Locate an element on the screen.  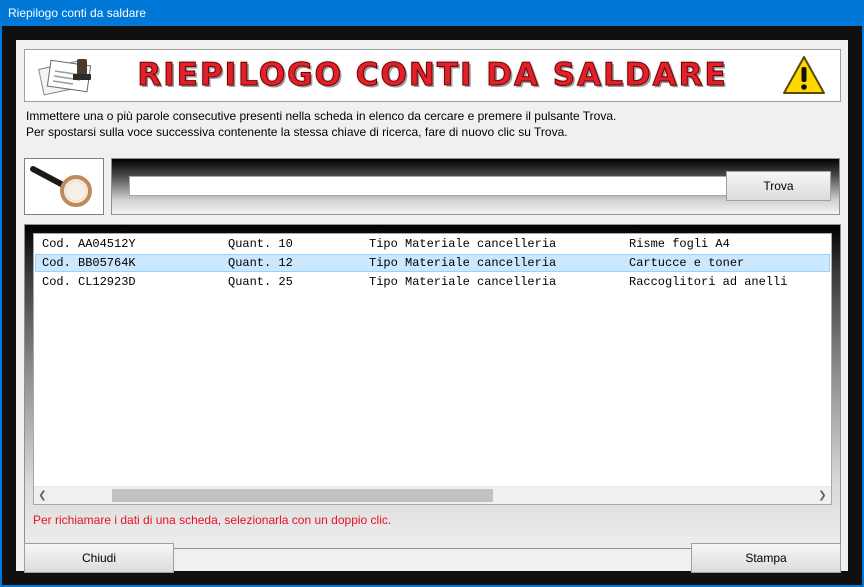
item-description: Risme fogli A4 is located at coordinates (679, 244).